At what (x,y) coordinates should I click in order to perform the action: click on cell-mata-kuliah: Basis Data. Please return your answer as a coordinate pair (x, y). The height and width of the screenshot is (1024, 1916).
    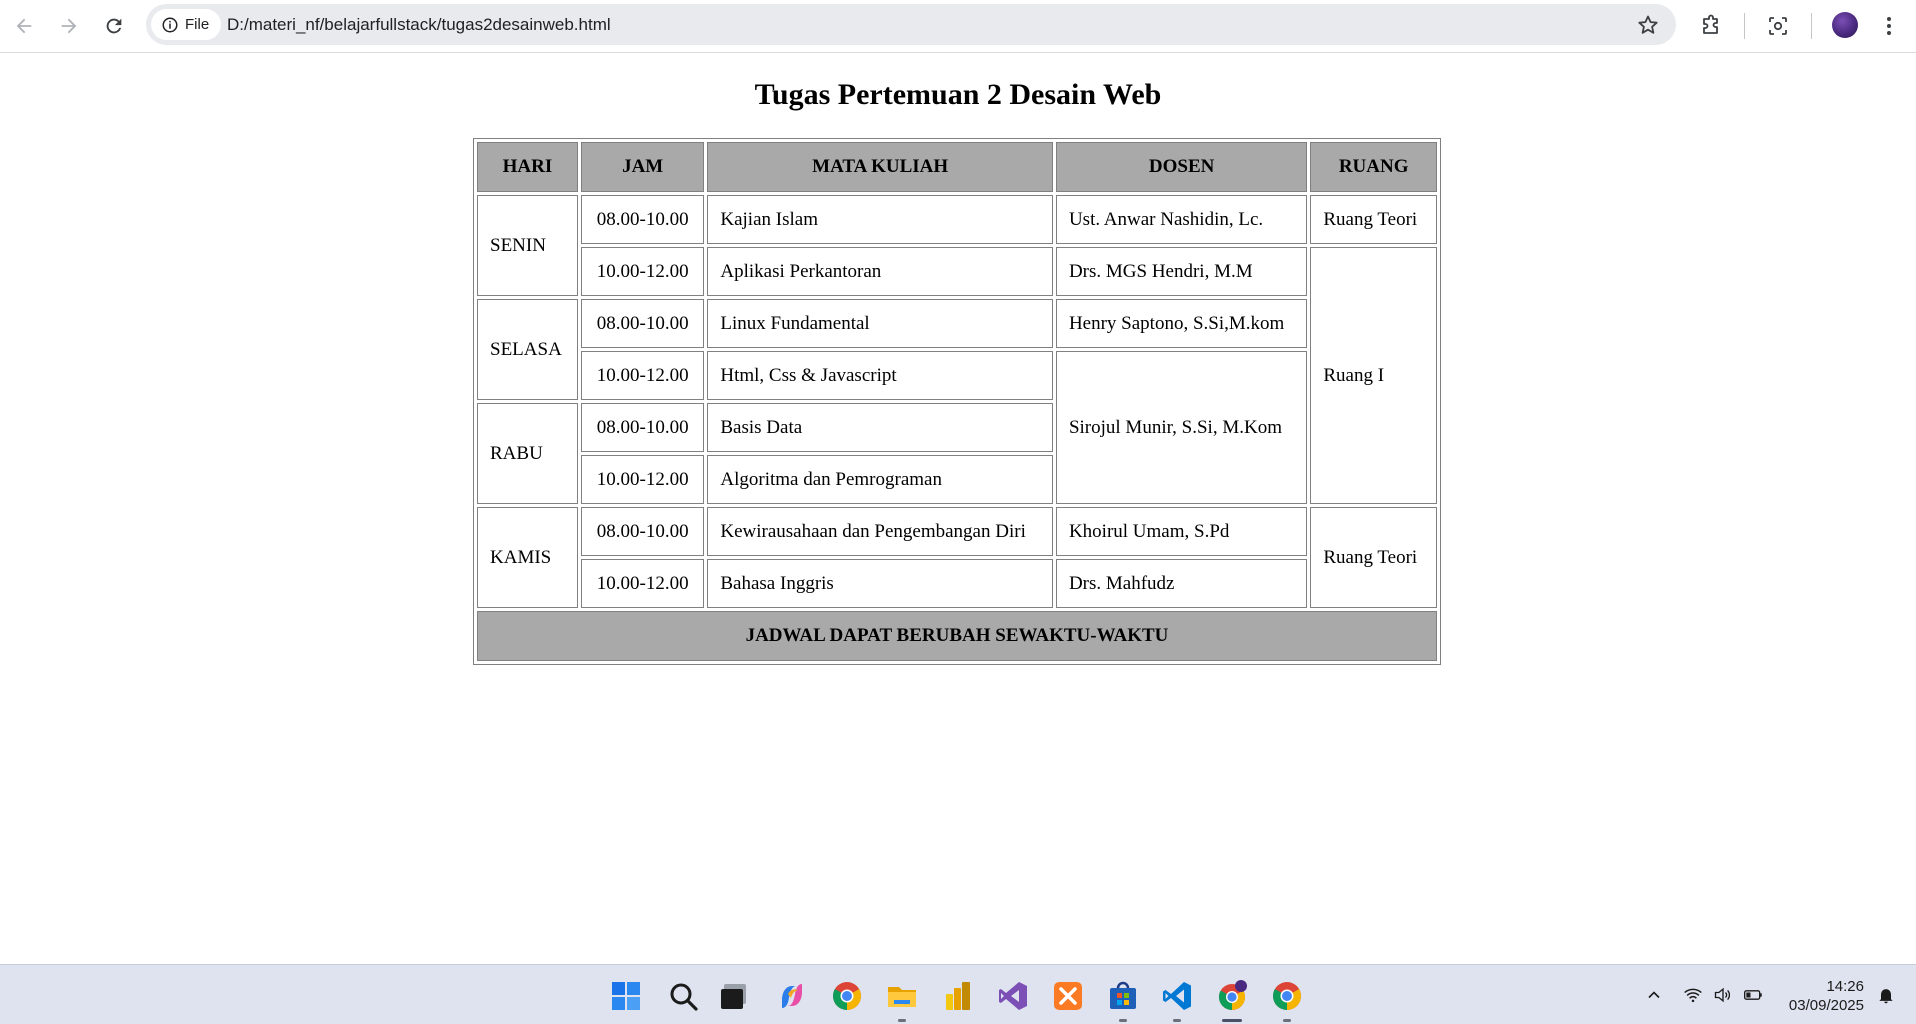
    Looking at the image, I should click on (880, 427).